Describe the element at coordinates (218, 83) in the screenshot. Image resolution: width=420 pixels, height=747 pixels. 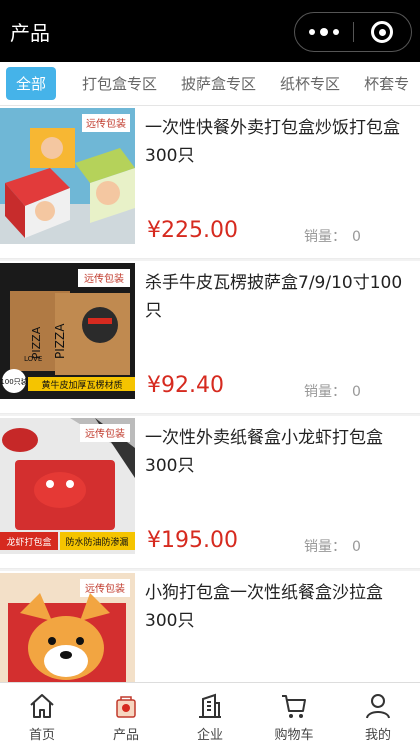
I see `tab-pizza-box: 披萨盒专区` at that location.